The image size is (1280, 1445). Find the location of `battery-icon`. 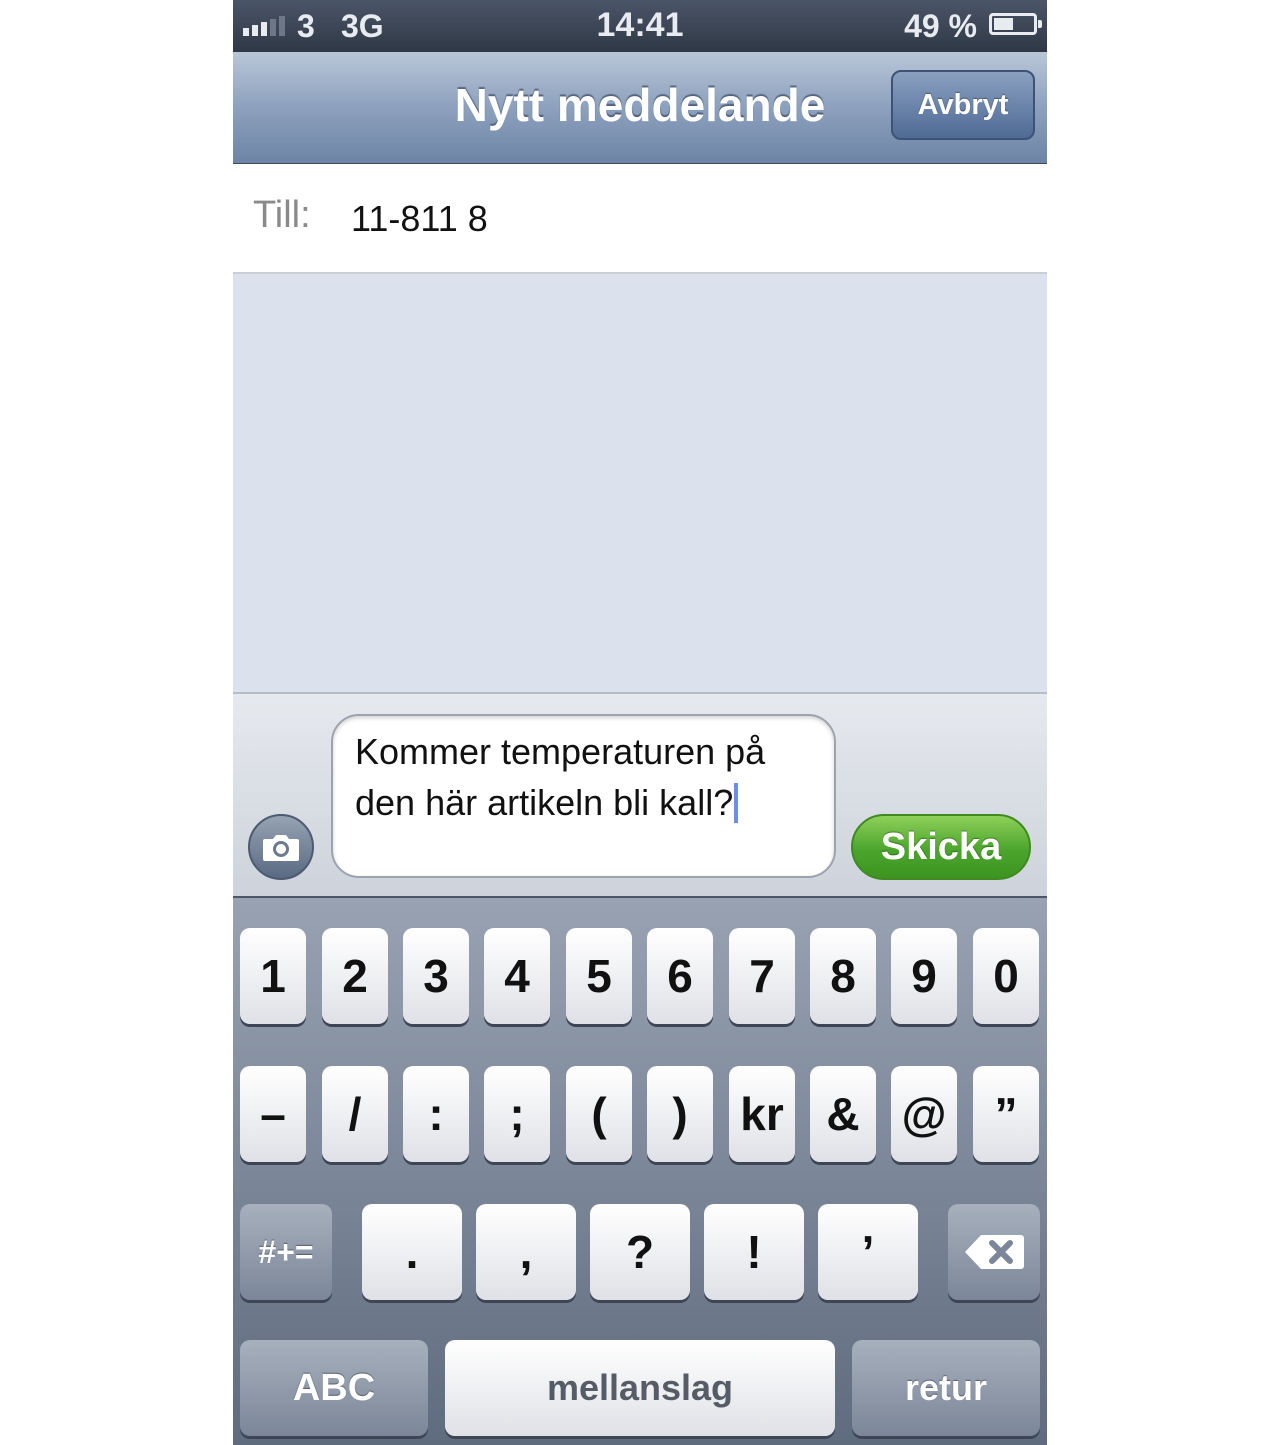

battery-icon is located at coordinates (1015, 24).